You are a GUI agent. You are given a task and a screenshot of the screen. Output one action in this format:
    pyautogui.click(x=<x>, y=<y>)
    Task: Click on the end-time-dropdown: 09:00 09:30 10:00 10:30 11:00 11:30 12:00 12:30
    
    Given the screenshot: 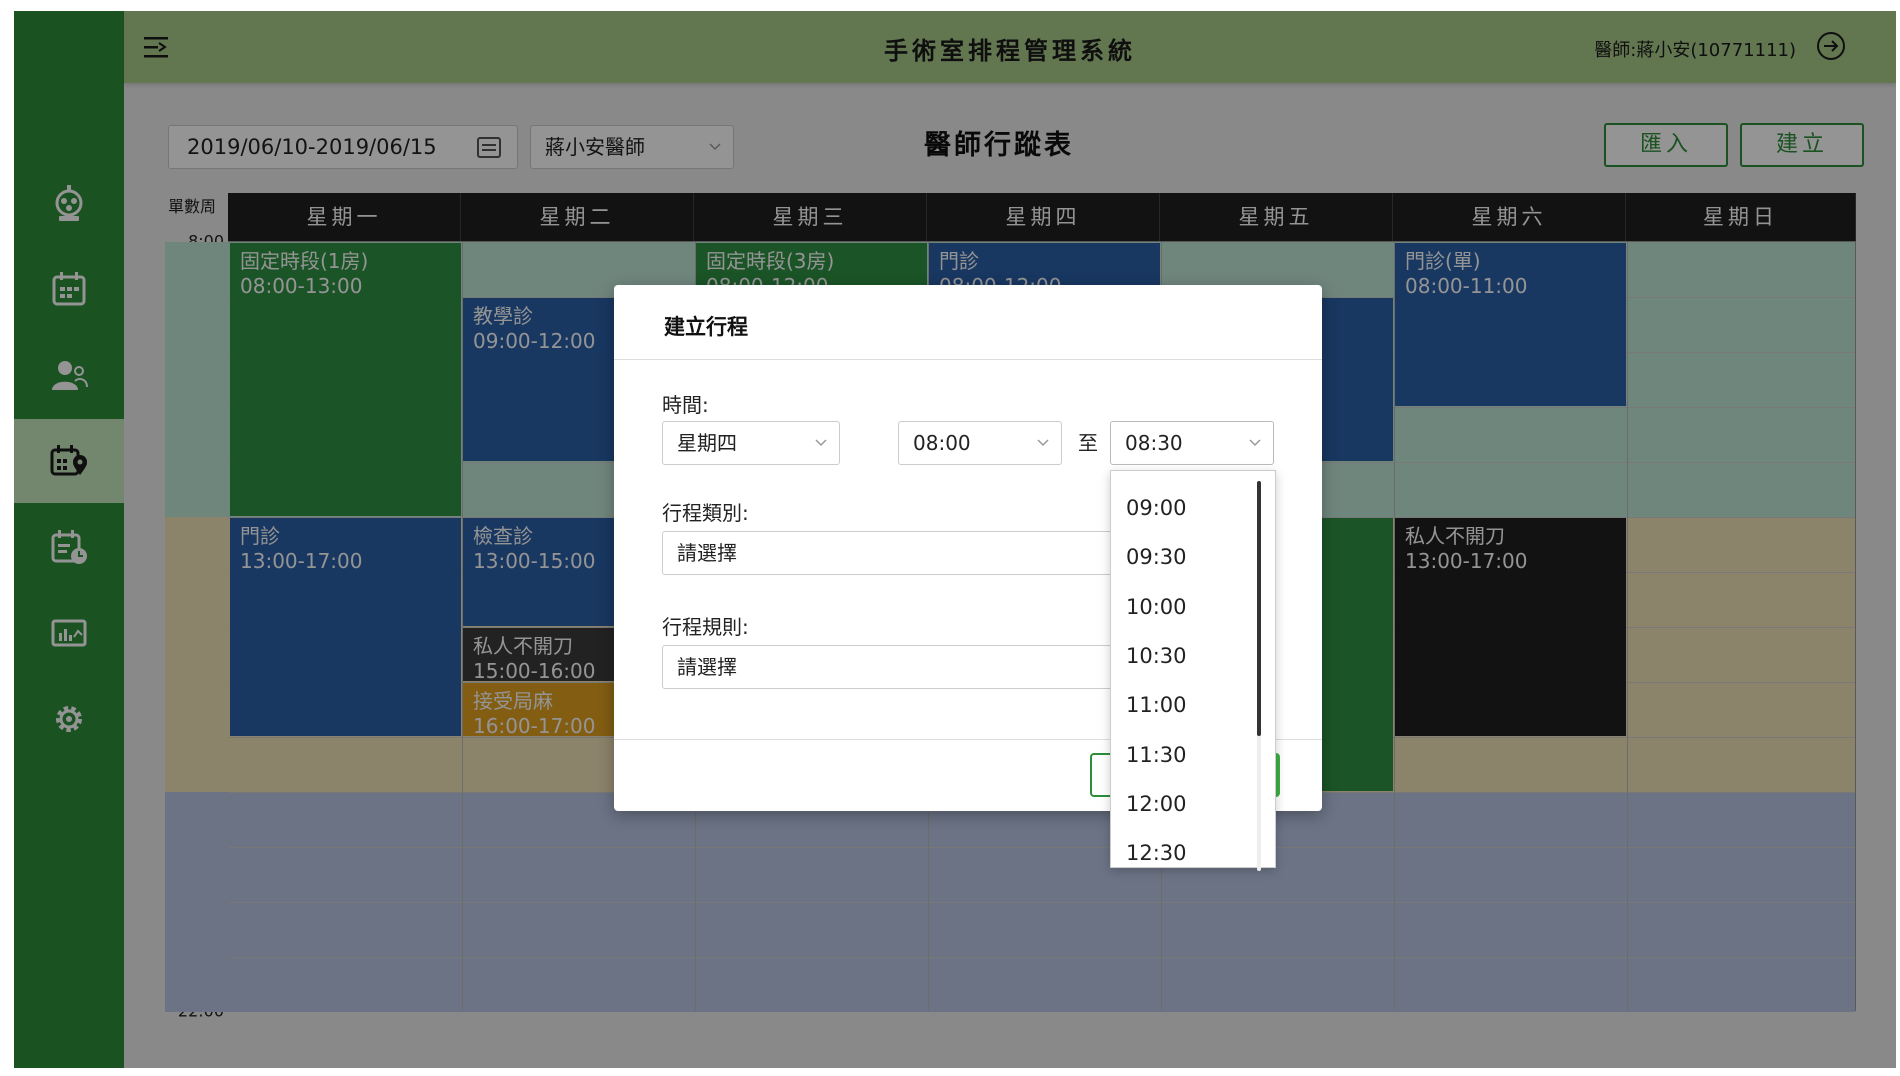 What is the action you would take?
    pyautogui.click(x=1193, y=670)
    